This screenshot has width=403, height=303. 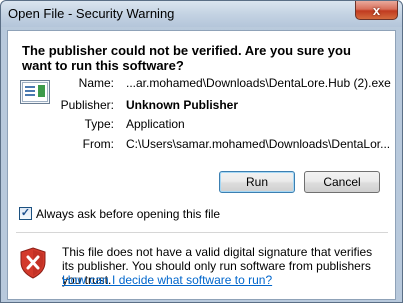 What do you see at coordinates (128, 214) in the screenshot?
I see `always-ask-label: Always ask before opening this file` at bounding box center [128, 214].